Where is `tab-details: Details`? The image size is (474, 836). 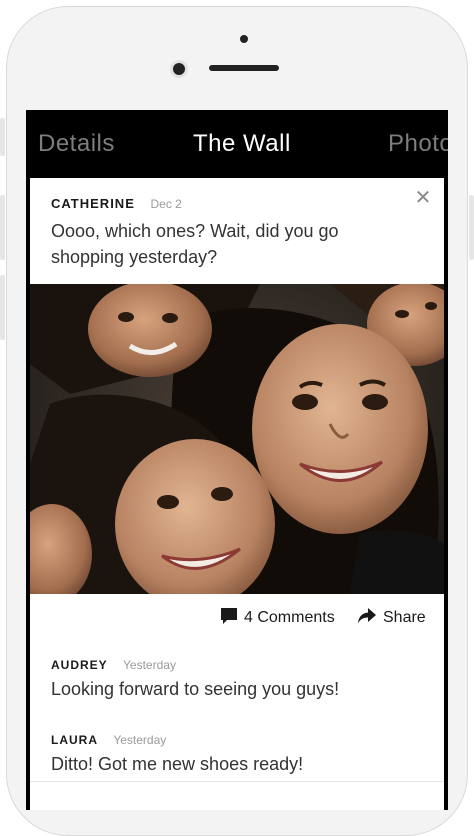
tab-details: Details is located at coordinates (76, 144).